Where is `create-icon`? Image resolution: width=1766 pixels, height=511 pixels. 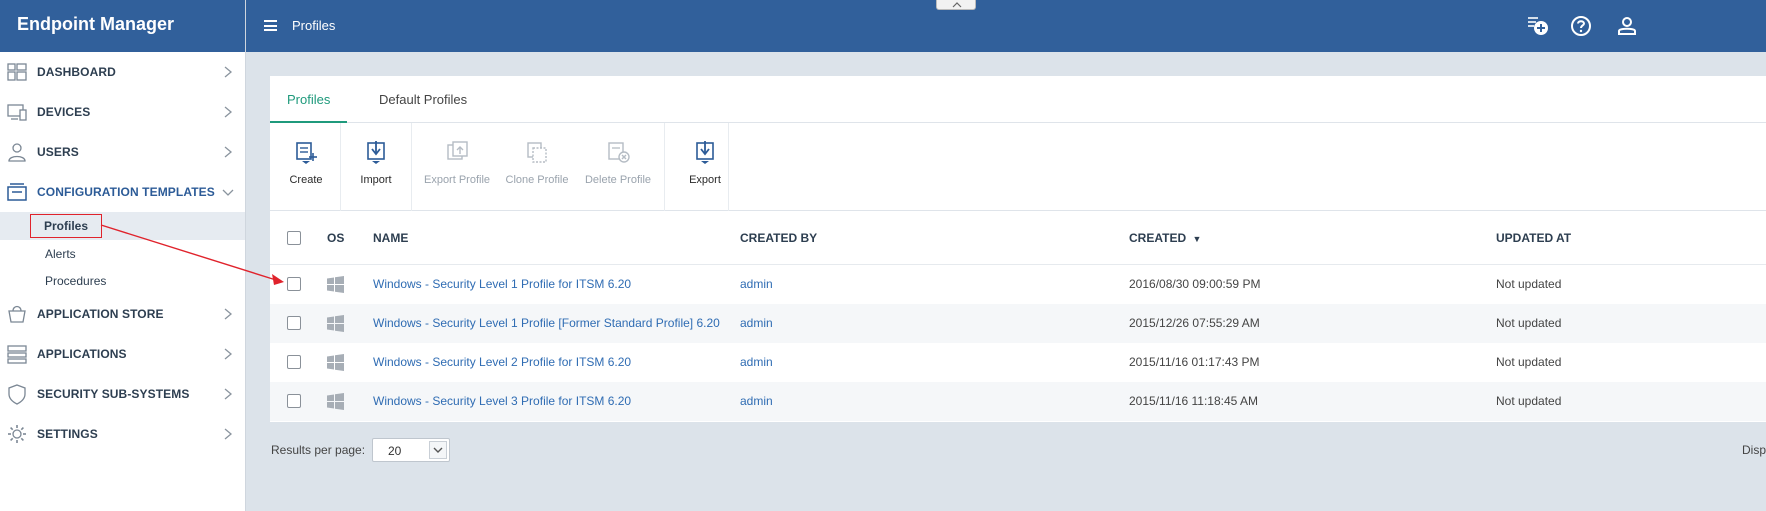
create-icon is located at coordinates (306, 153).